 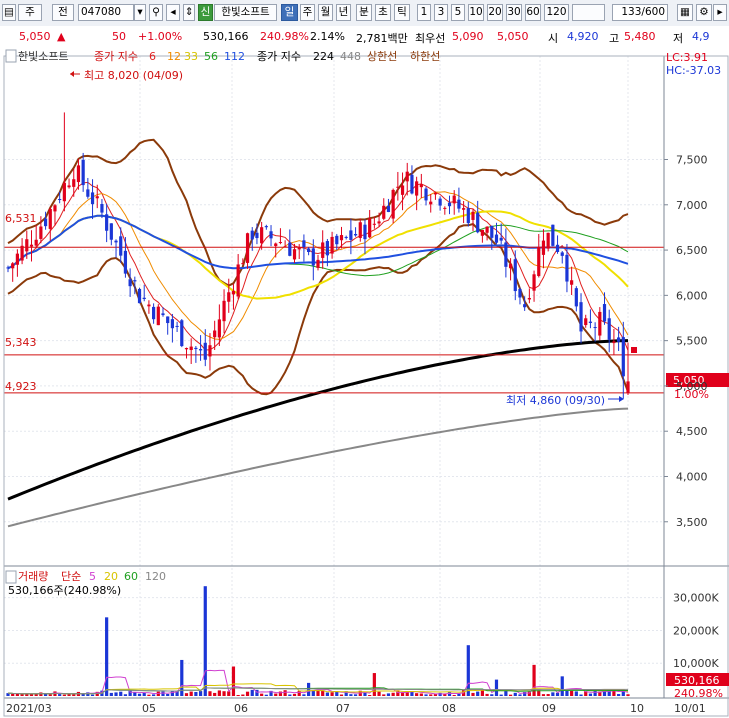 What do you see at coordinates (402, 12) in the screenshot?
I see `period-tick-button: 틱` at bounding box center [402, 12].